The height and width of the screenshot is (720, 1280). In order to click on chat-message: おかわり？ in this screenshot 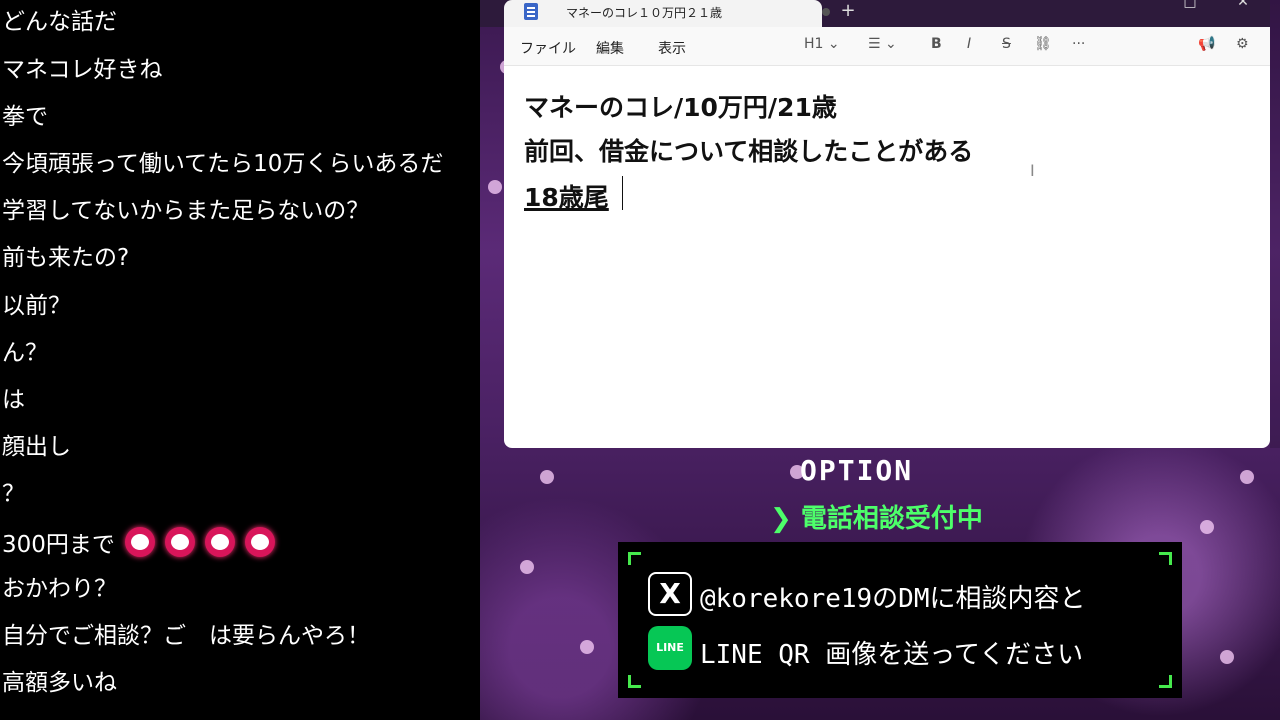, I will do `click(59, 589)`.